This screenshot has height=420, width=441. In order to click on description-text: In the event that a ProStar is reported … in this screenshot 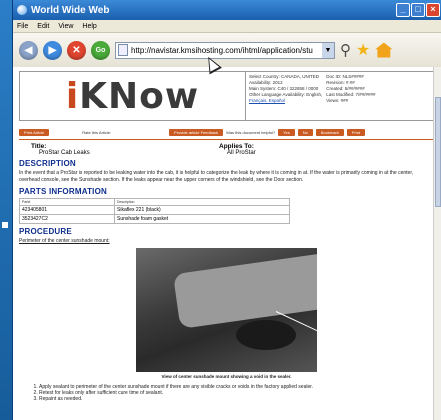, I will do `click(216, 176)`.